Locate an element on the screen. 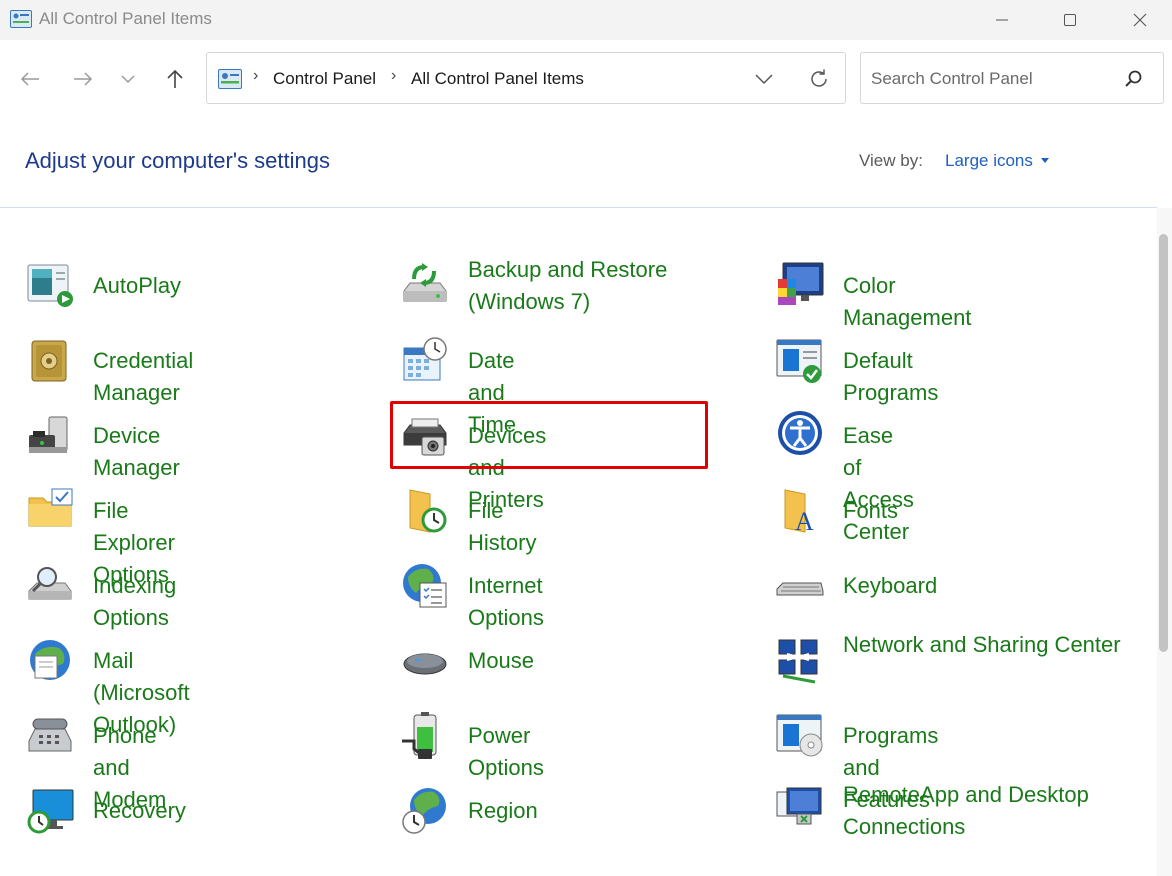 The width and height of the screenshot is (1172, 876). search-placeholder: Search Control Panel is located at coordinates (952, 78).